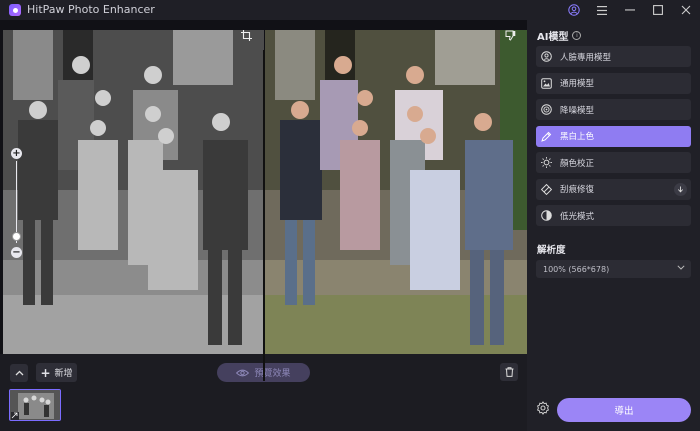 Image resolution: width=700 pixels, height=431 pixels. What do you see at coordinates (613, 109) in the screenshot?
I see `model-item-denoise: 降噪模型` at bounding box center [613, 109].